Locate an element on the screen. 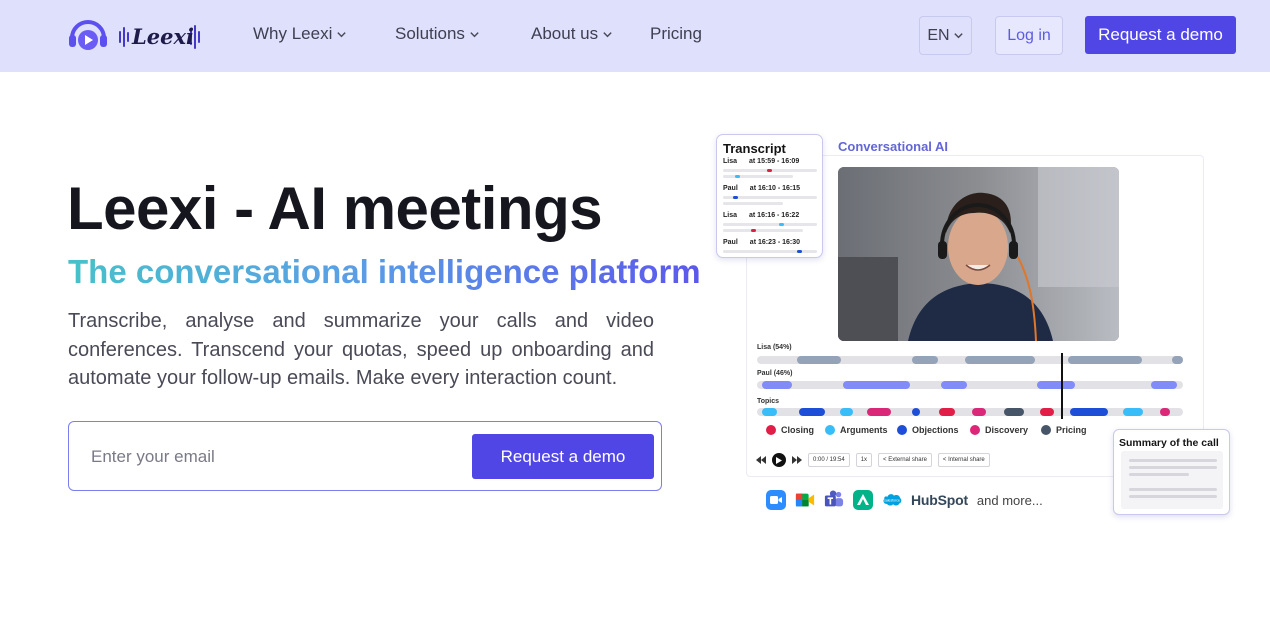 This screenshot has width=1270, height=626. hero-title: Leexi - AI meetings is located at coordinates (335, 208).